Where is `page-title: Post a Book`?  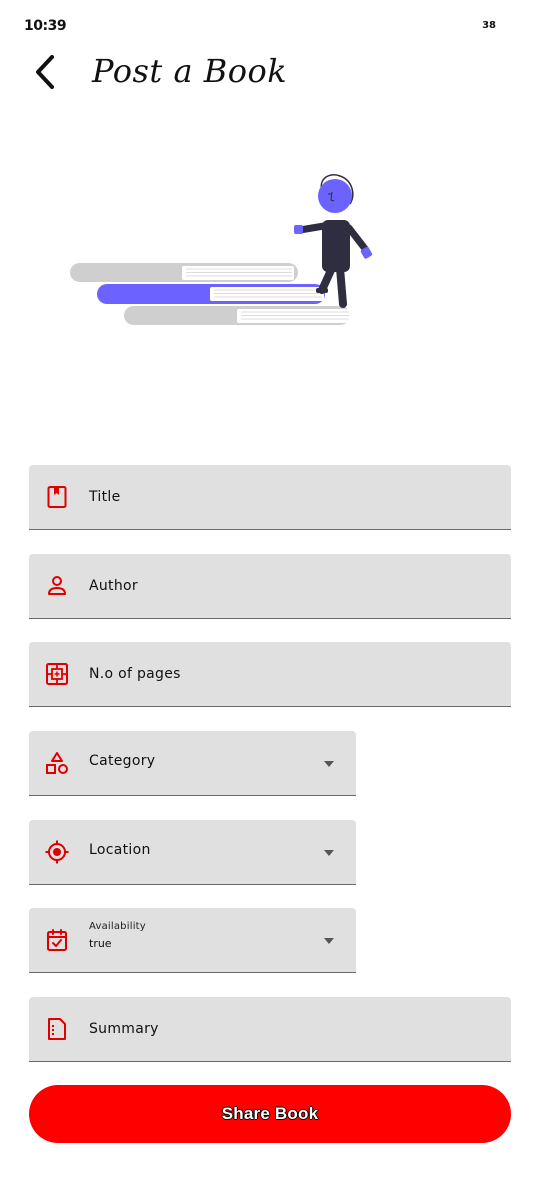
page-title: Post a Book is located at coordinates (190, 71).